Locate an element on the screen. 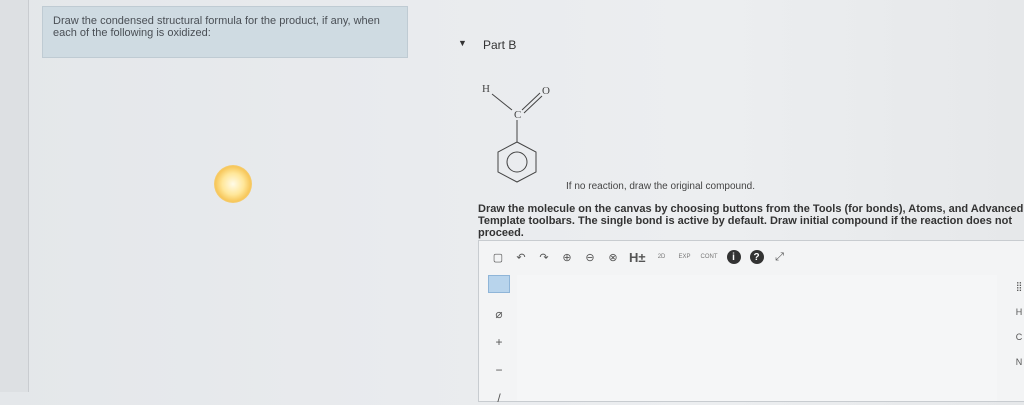  atom-c-button: C is located at coordinates (1019, 337).